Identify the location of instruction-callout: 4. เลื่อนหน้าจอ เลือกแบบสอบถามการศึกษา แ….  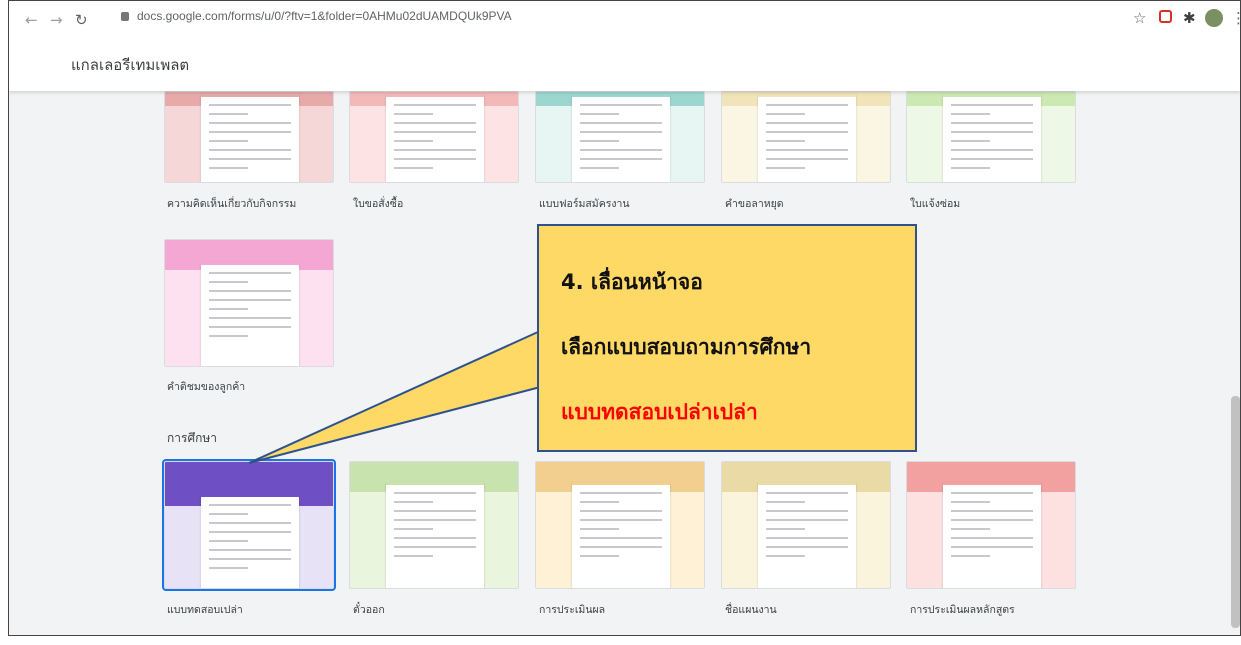
(727, 338).